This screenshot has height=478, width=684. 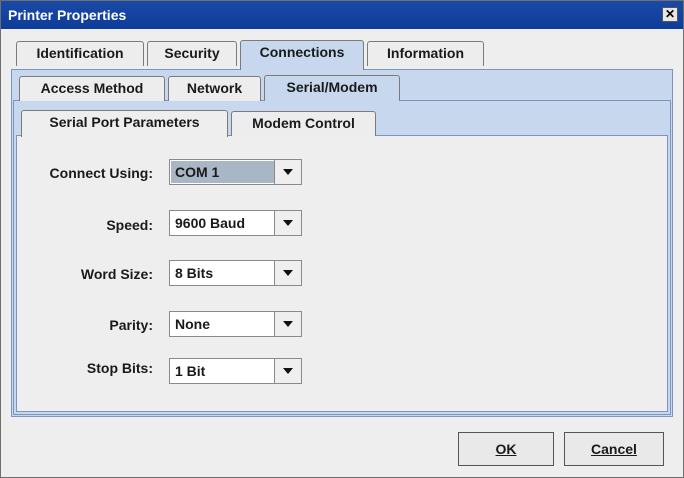 I want to click on tab-label: Network, so click(x=214, y=88).